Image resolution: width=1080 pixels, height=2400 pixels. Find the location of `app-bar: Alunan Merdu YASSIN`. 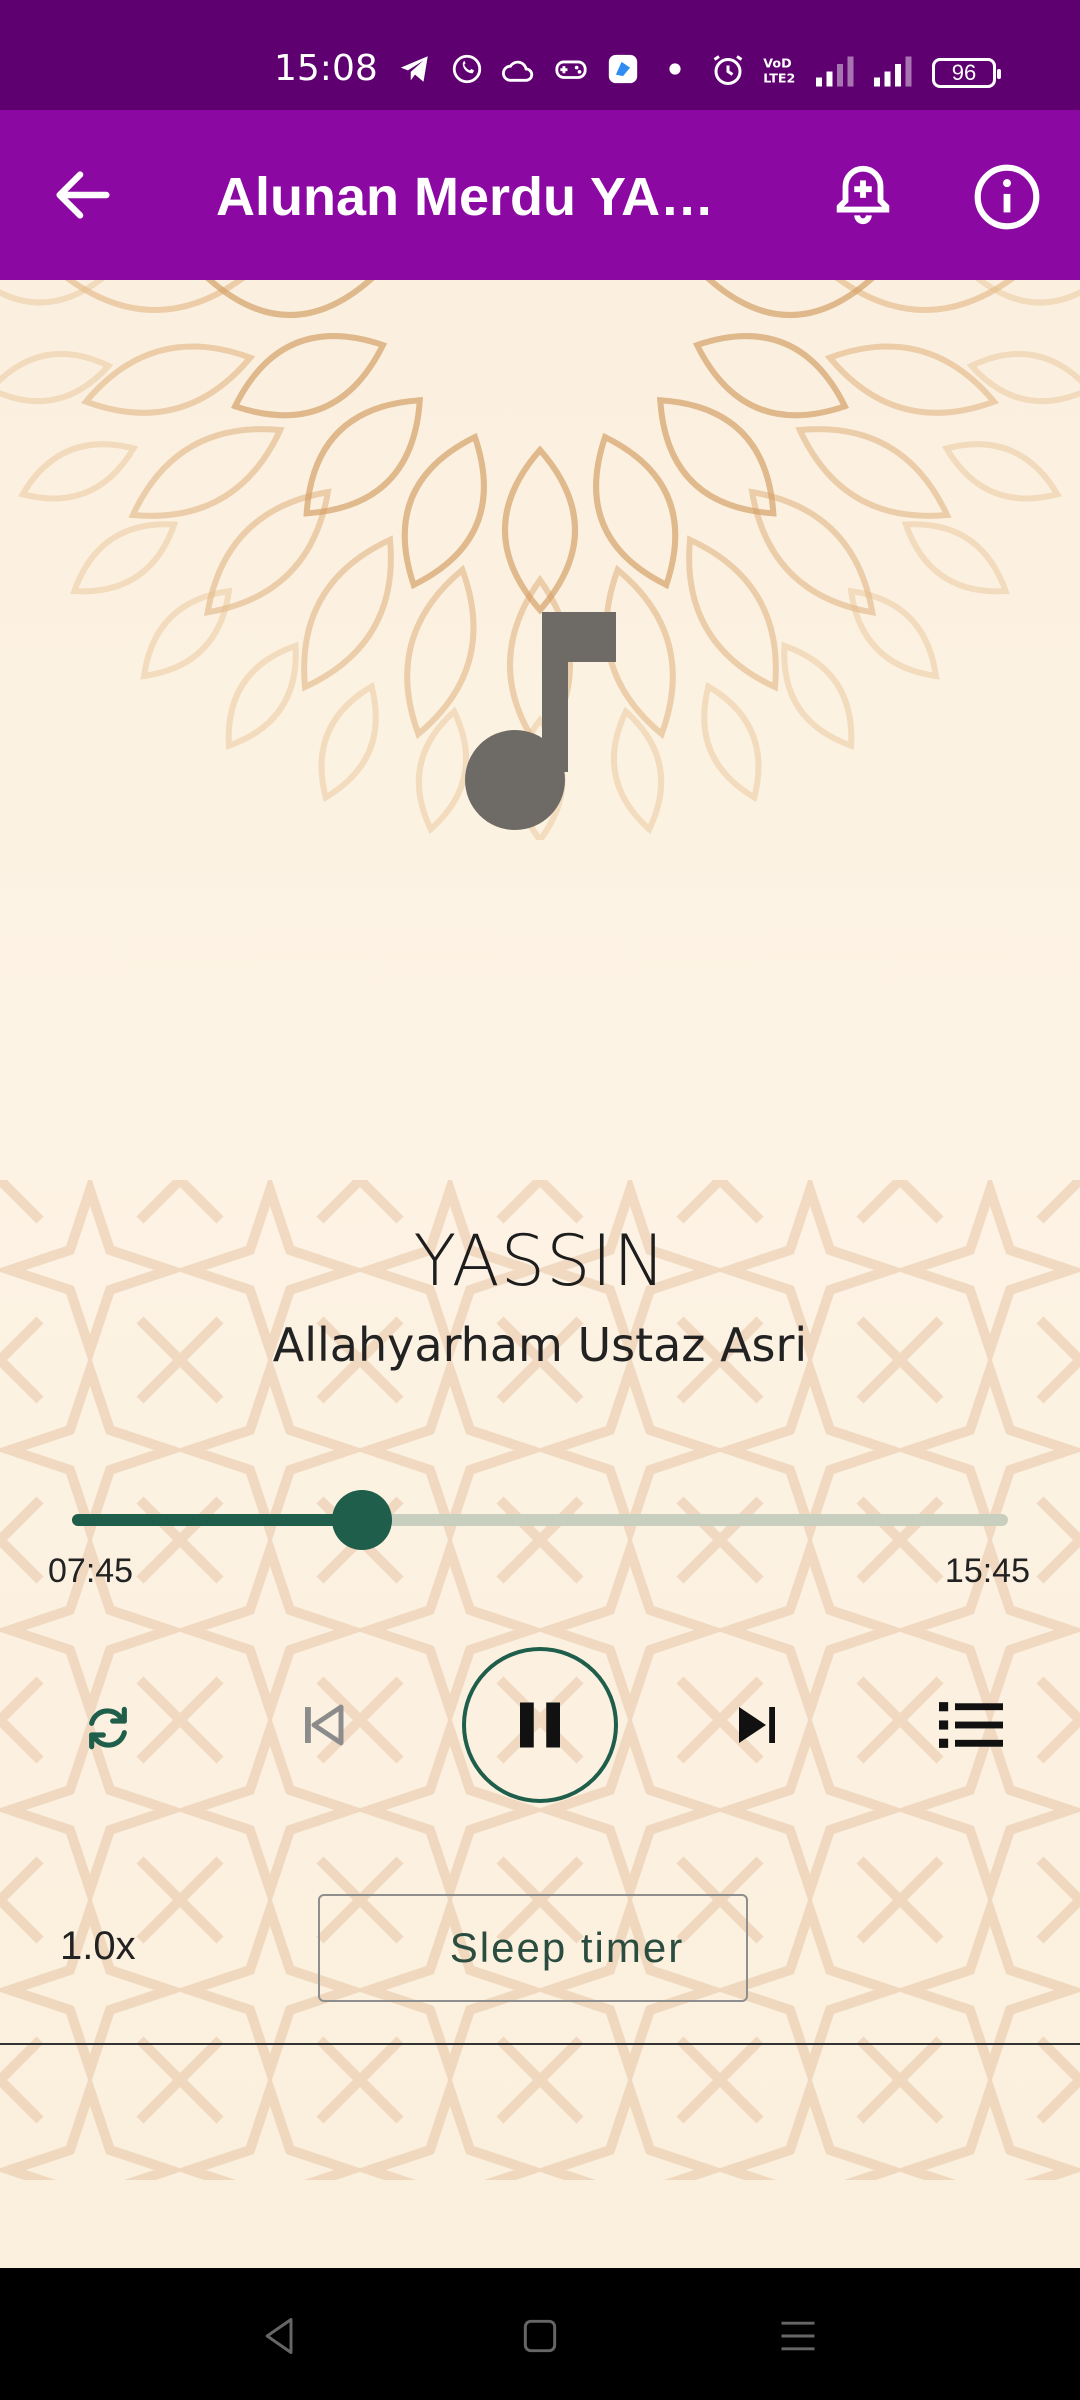

app-bar: Alunan Merdu YASSIN is located at coordinates (540, 195).